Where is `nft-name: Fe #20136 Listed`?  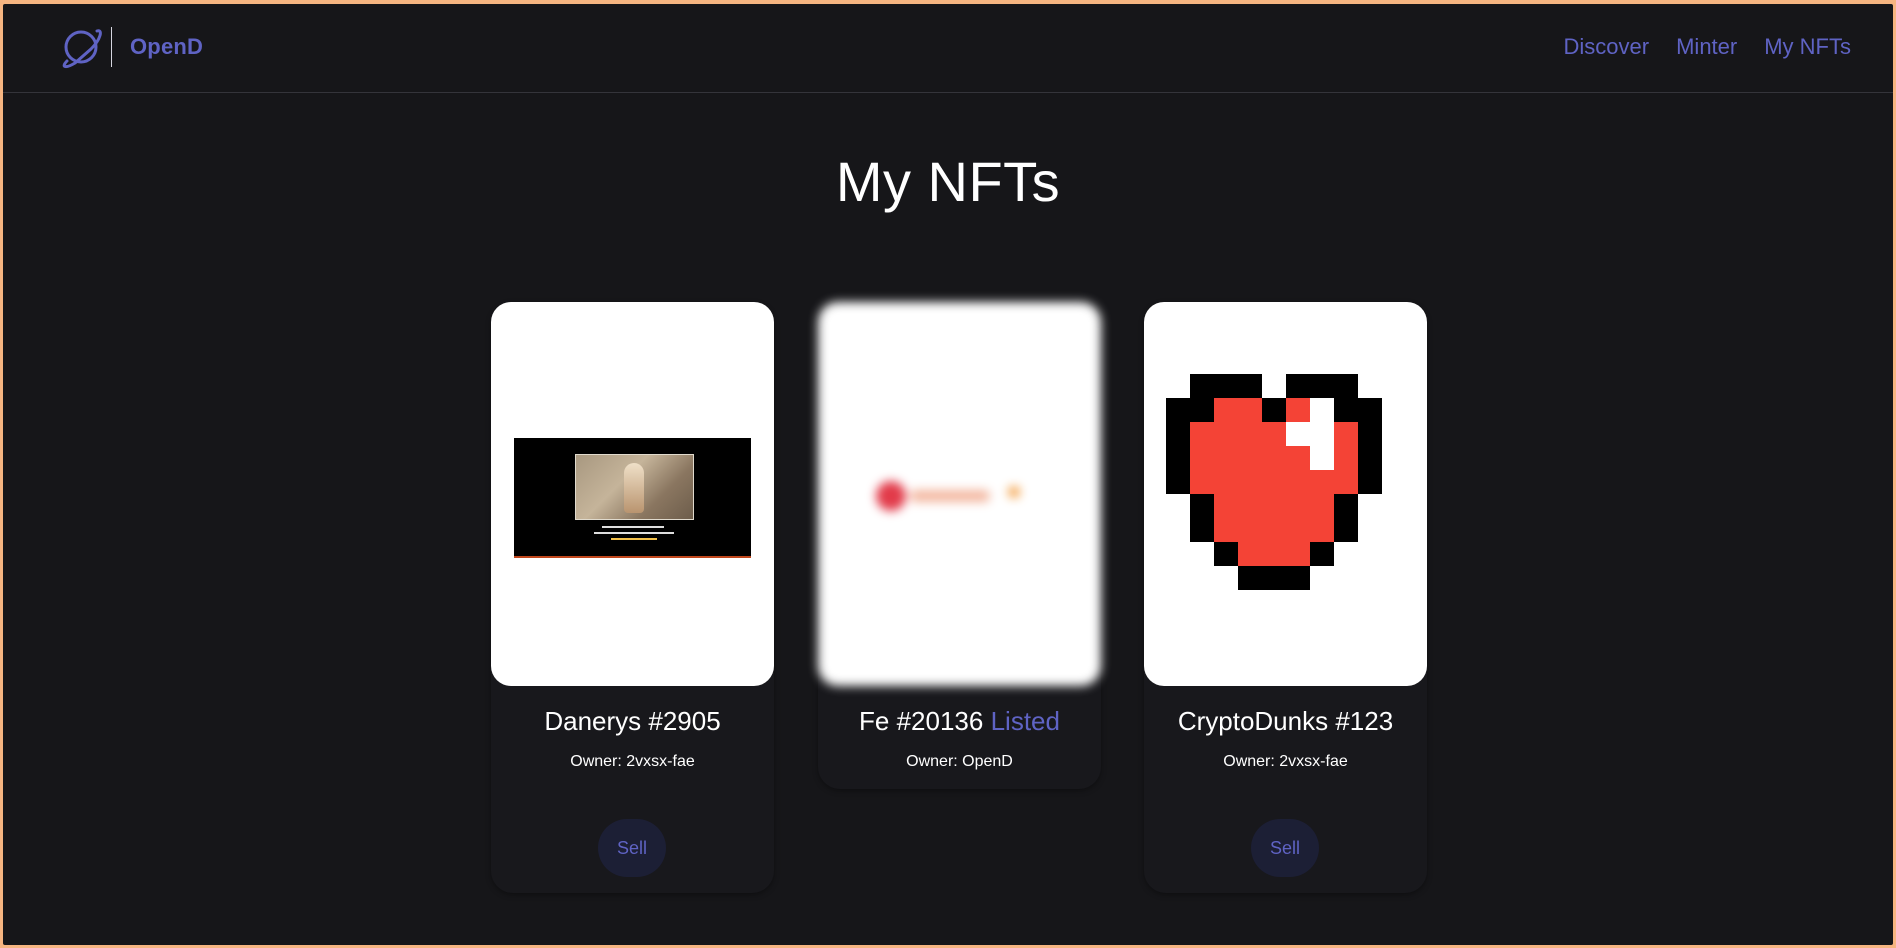 nft-name: Fe #20136 Listed is located at coordinates (959, 721).